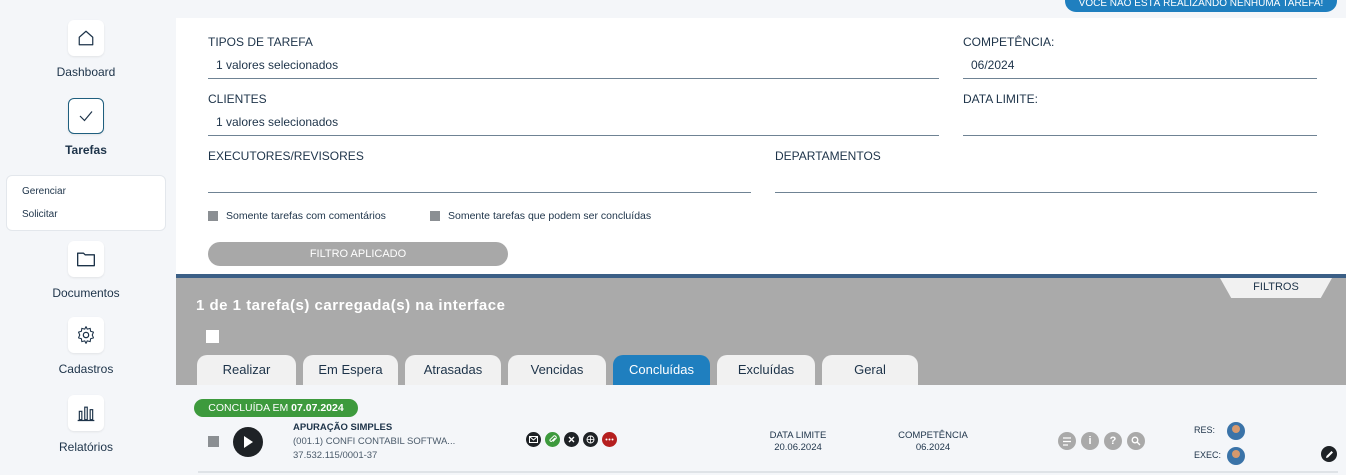 The height and width of the screenshot is (475, 1346). I want to click on info-icon: i, so click(1090, 441).